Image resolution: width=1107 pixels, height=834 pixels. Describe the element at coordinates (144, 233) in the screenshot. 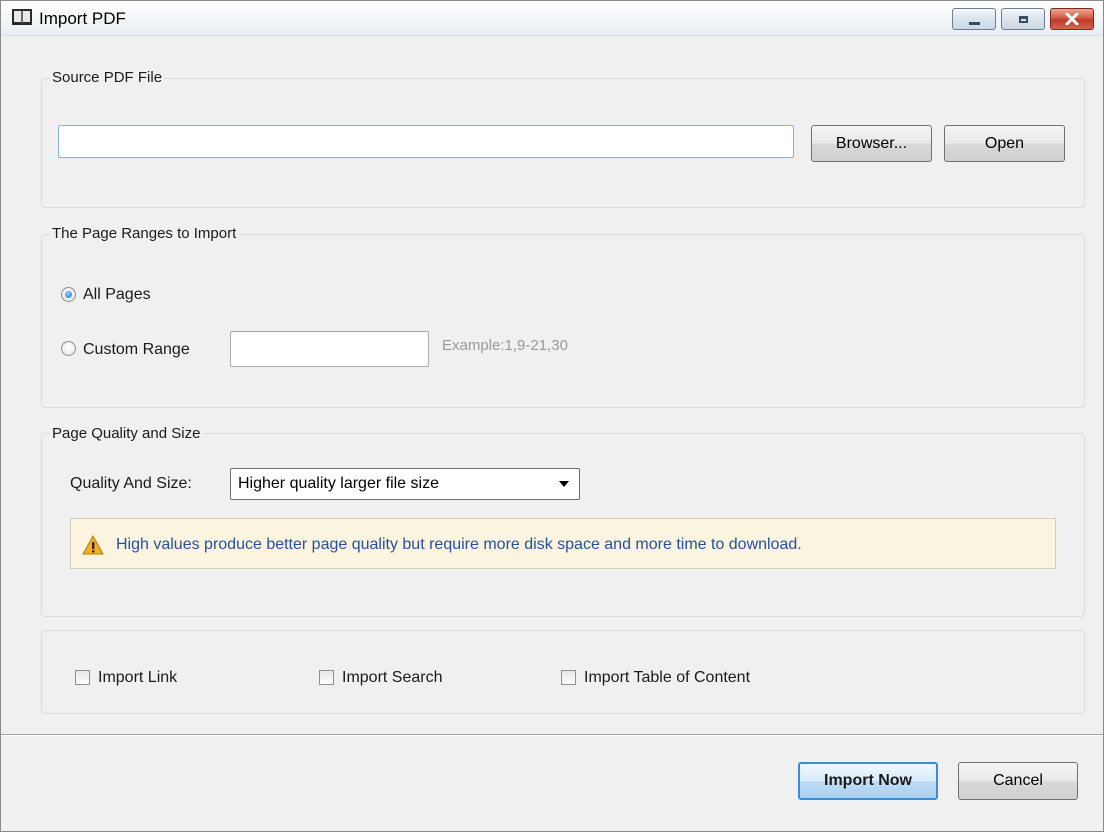

I see `page-range-group-title: The Page Ranges to Import` at that location.